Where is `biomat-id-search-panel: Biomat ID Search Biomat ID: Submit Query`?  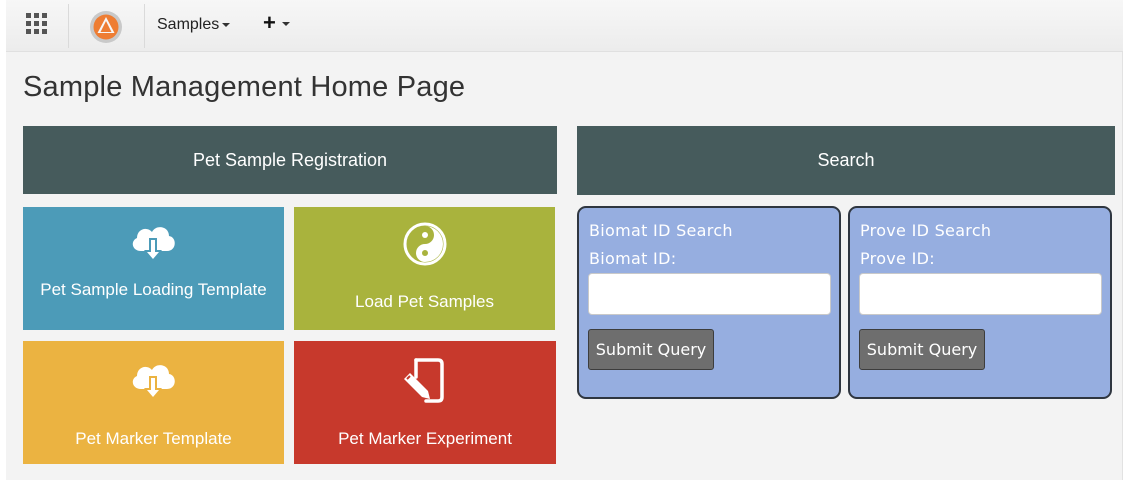 biomat-id-search-panel: Biomat ID Search Biomat ID: Submit Query is located at coordinates (709, 302).